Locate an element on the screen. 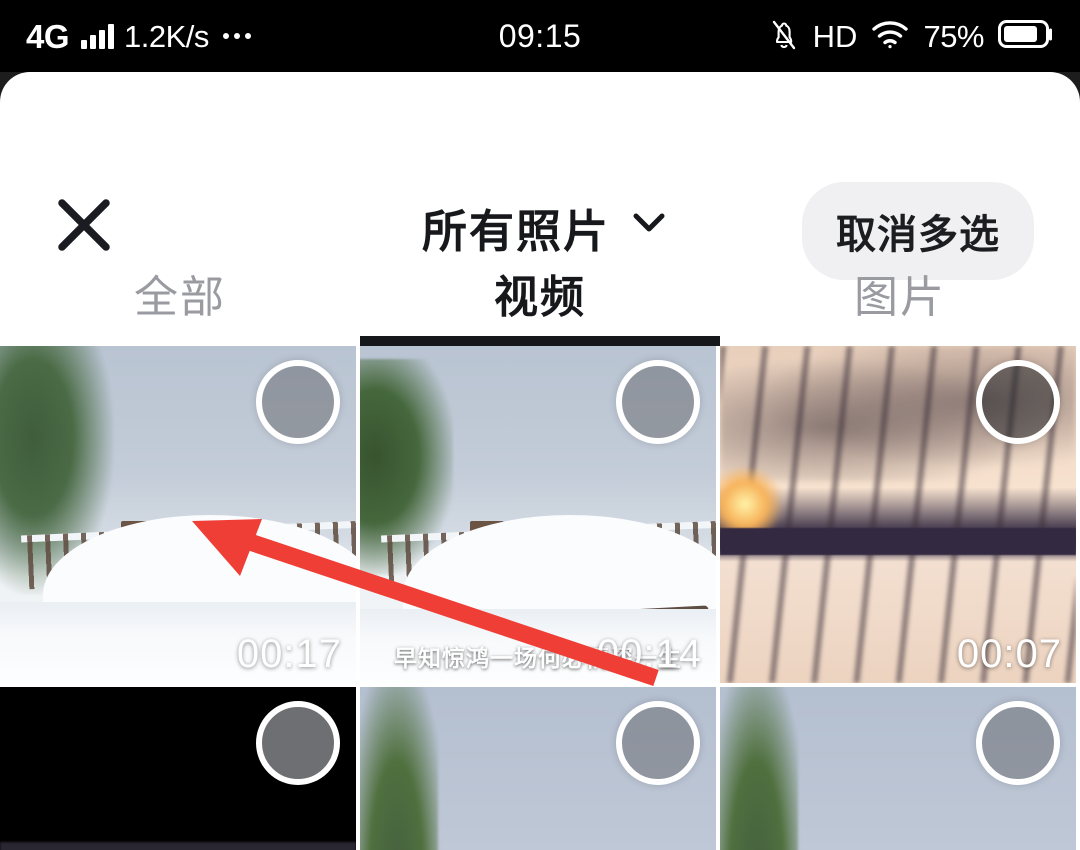 The width and height of the screenshot is (1080, 850). tab-video: 视频 is located at coordinates (540, 293).